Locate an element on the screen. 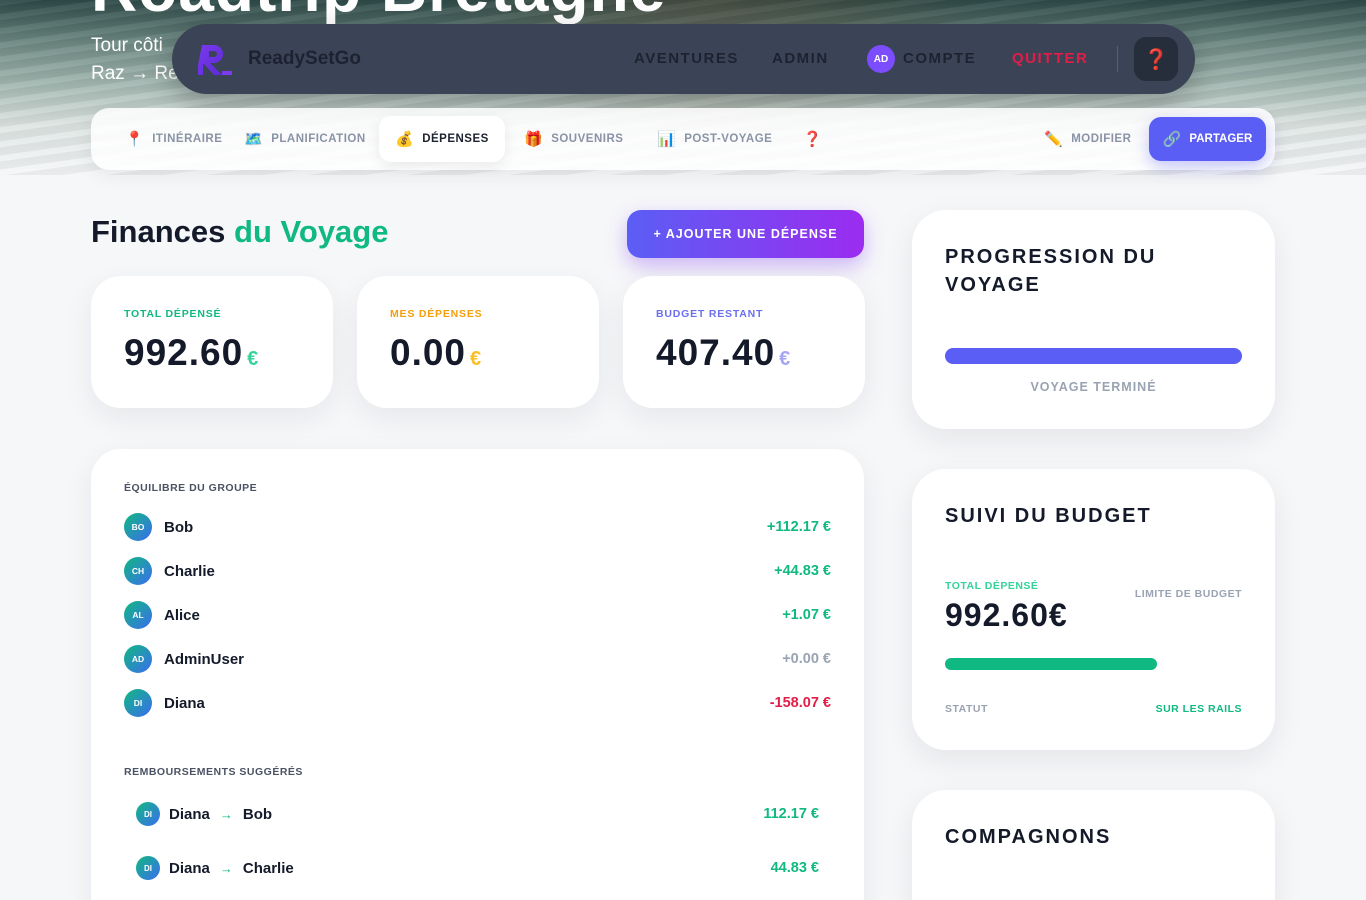 The image size is (1366, 900). finances-title-accent: du Voyage is located at coordinates (311, 231).